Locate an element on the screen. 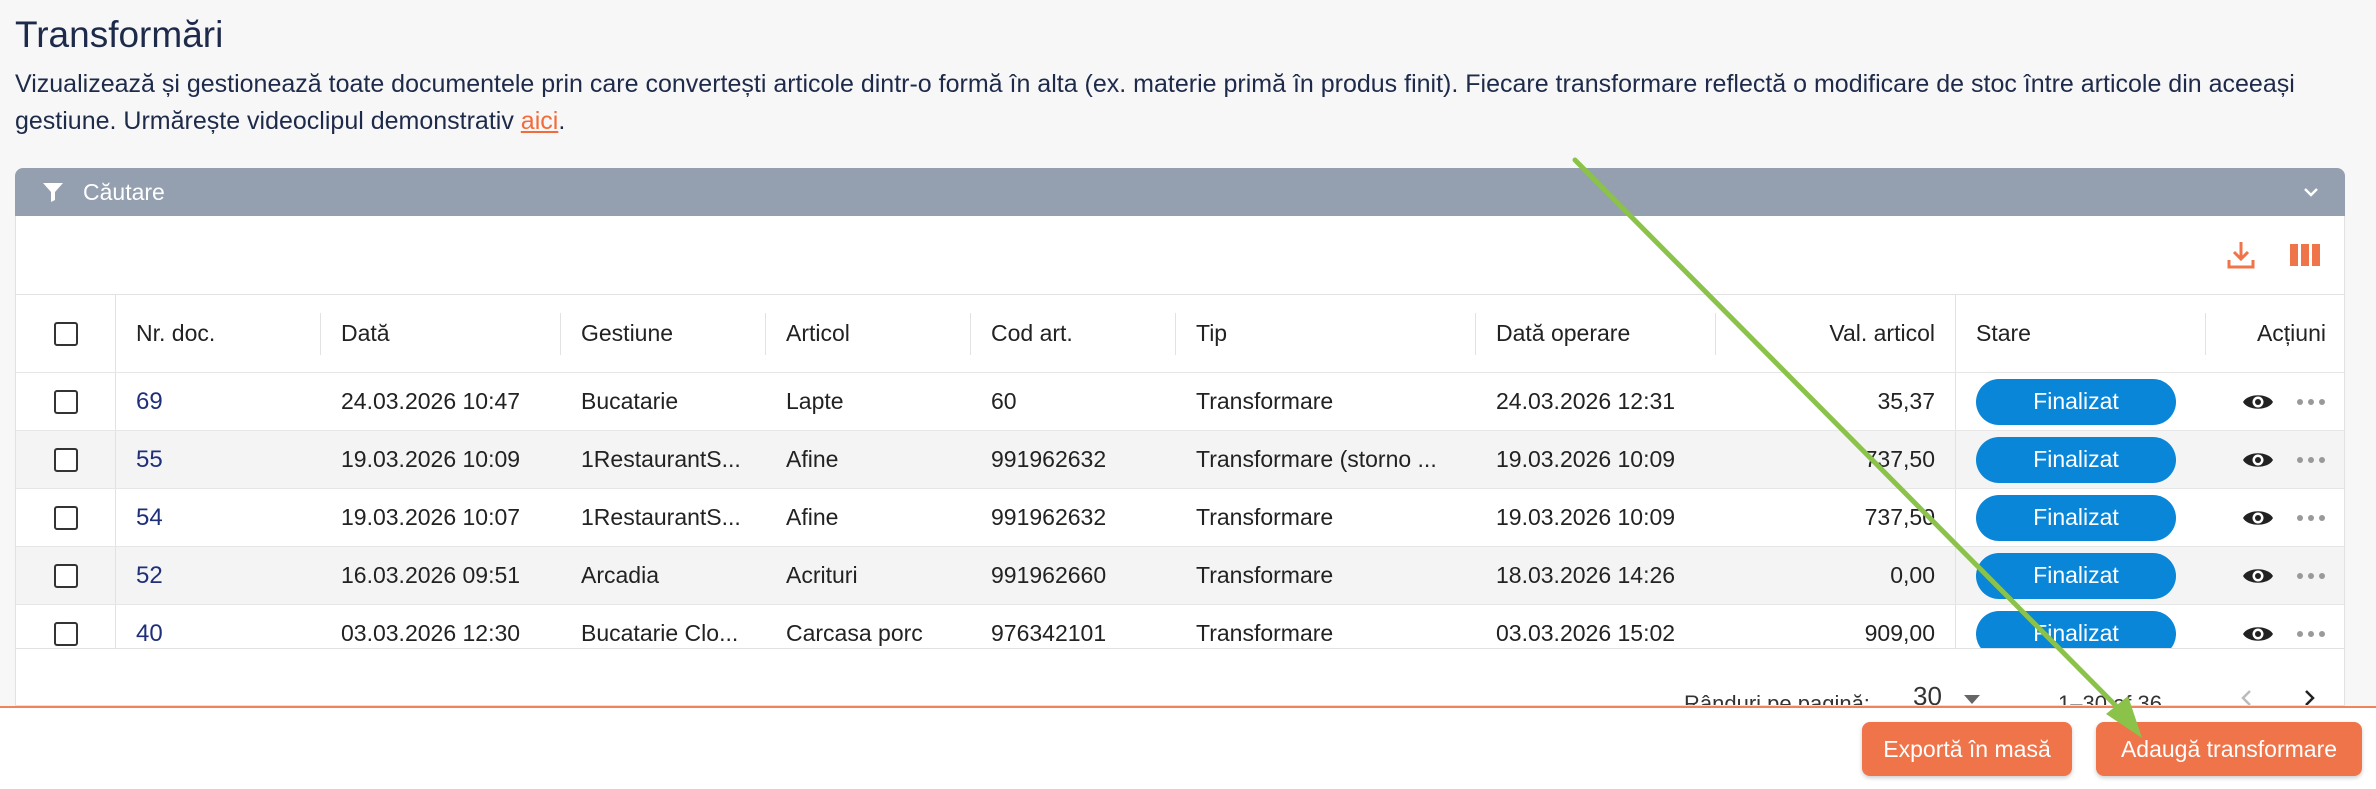  bulk-export-button: Exportă în masă is located at coordinates (1967, 749).